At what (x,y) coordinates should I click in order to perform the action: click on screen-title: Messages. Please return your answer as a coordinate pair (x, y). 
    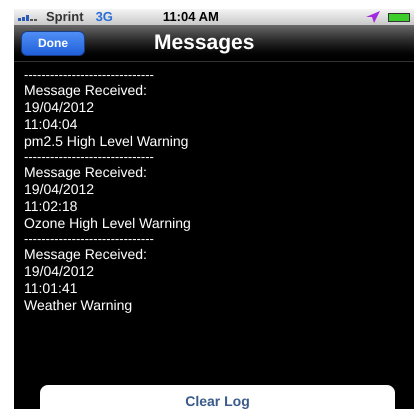
    Looking at the image, I should click on (204, 43).